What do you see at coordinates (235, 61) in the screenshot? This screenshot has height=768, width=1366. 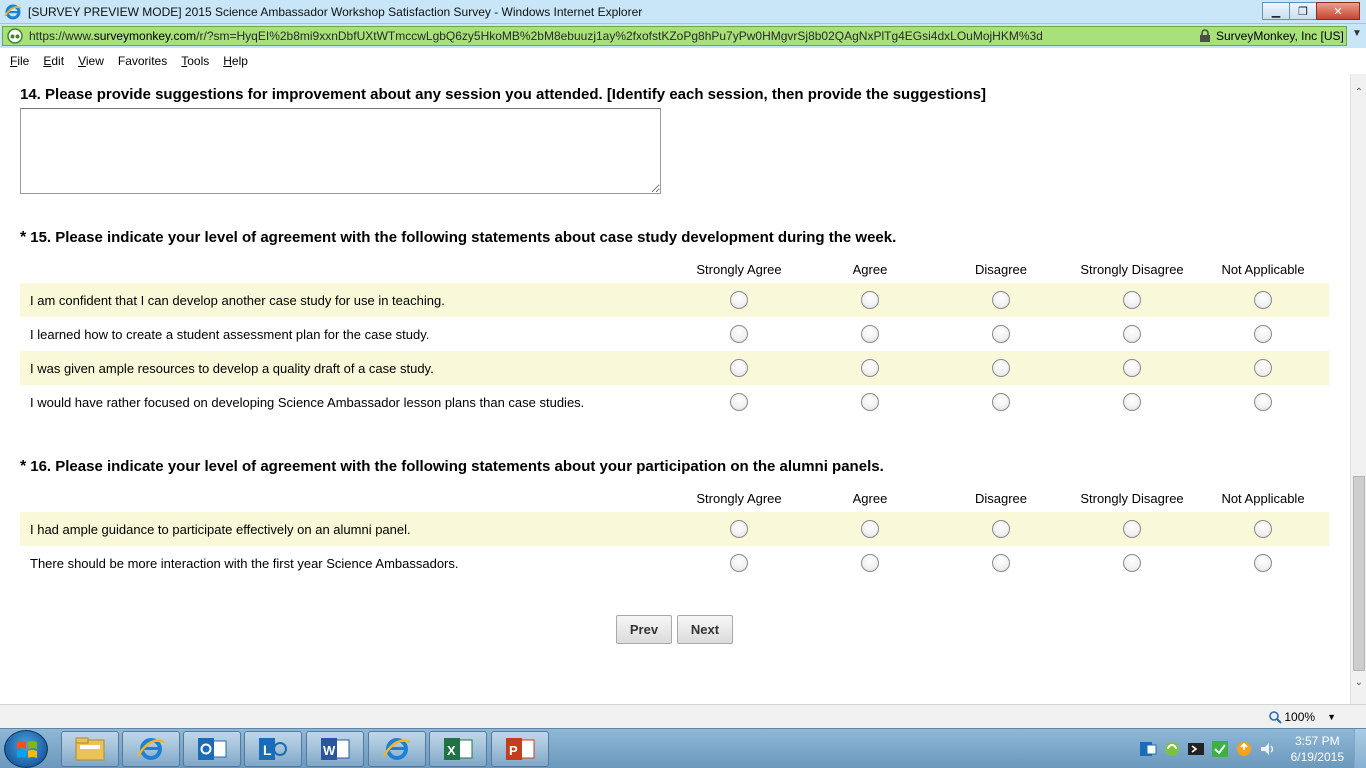 I see `menu-help: Help` at bounding box center [235, 61].